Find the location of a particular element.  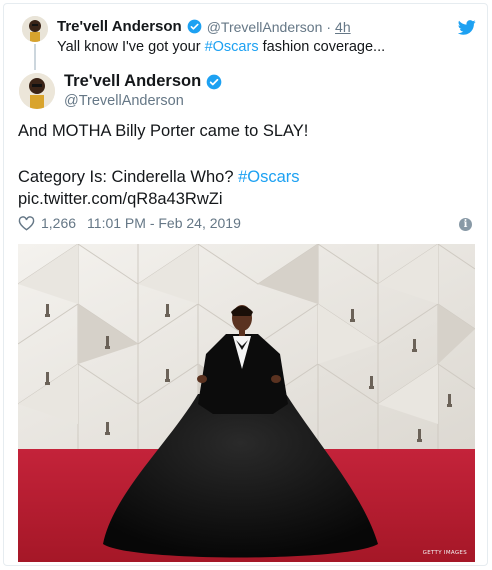

reply-author-handle: @TrevellAnderson is located at coordinates (265, 27).